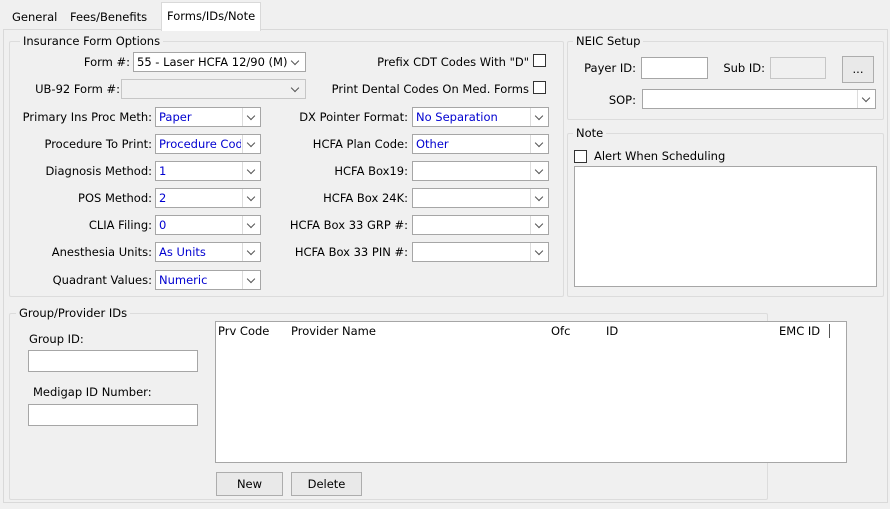  Describe the element at coordinates (430, 89) in the screenshot. I see `print-dental-codes-label: Print Dental Codes On Med. Forms` at that location.